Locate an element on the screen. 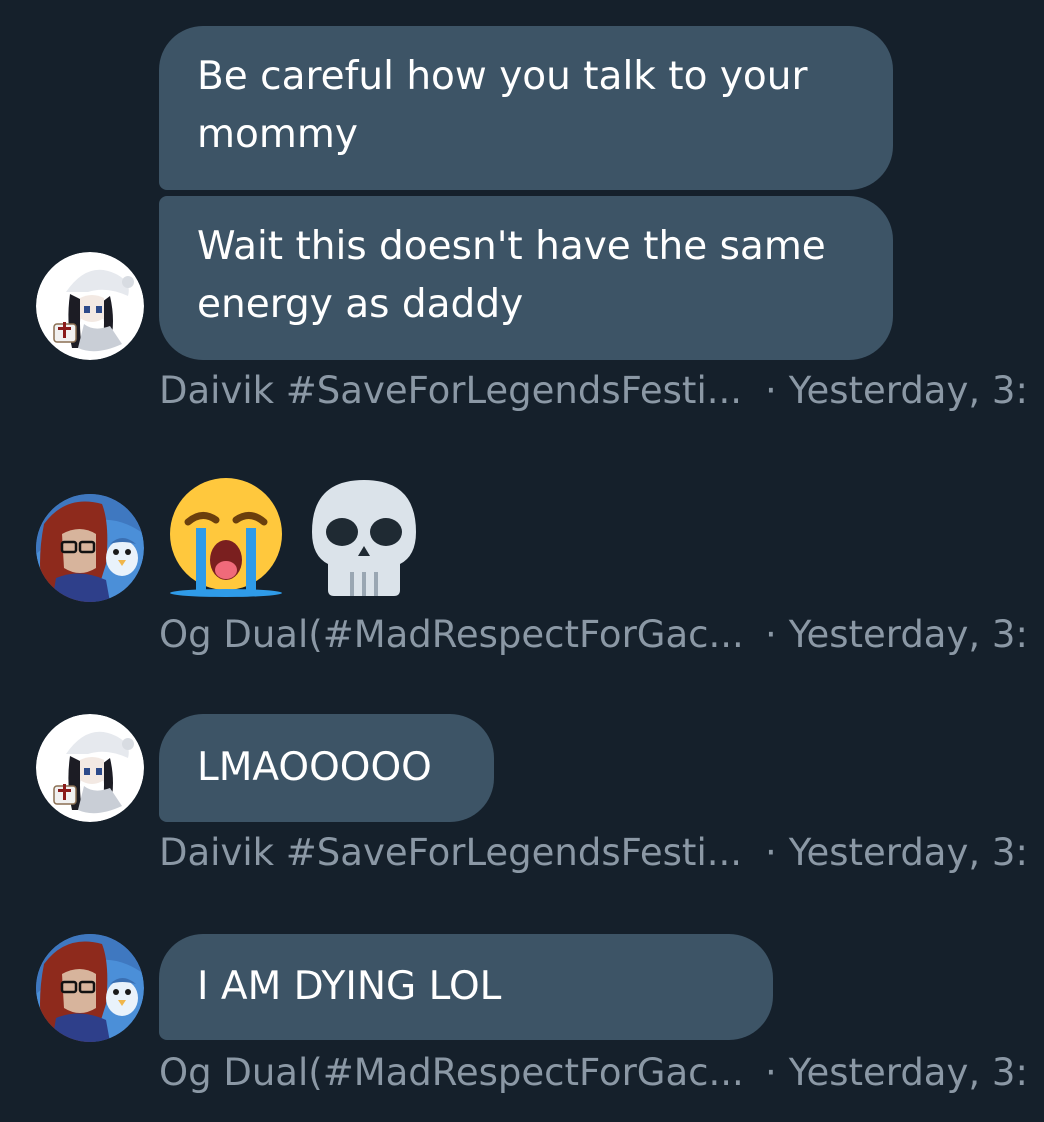 Image resolution: width=1044 pixels, height=1122 pixels. message-bubble: Be careful how you talk to your mommy is located at coordinates (526, 108).